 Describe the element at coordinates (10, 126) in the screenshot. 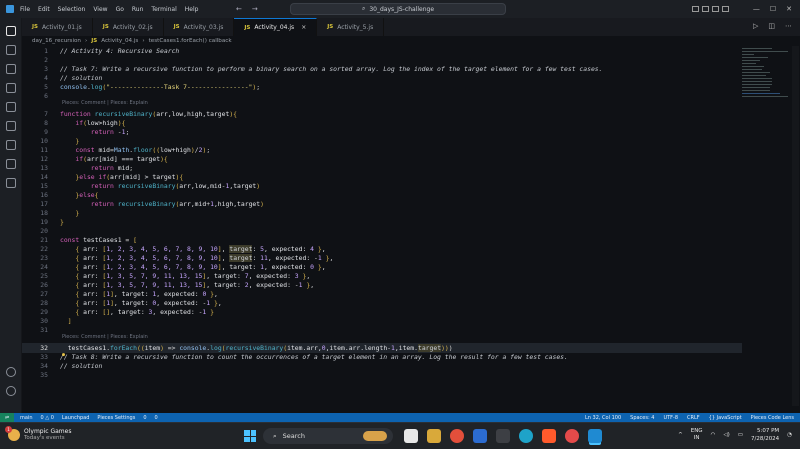

I see `remote-explorer-icon` at that location.